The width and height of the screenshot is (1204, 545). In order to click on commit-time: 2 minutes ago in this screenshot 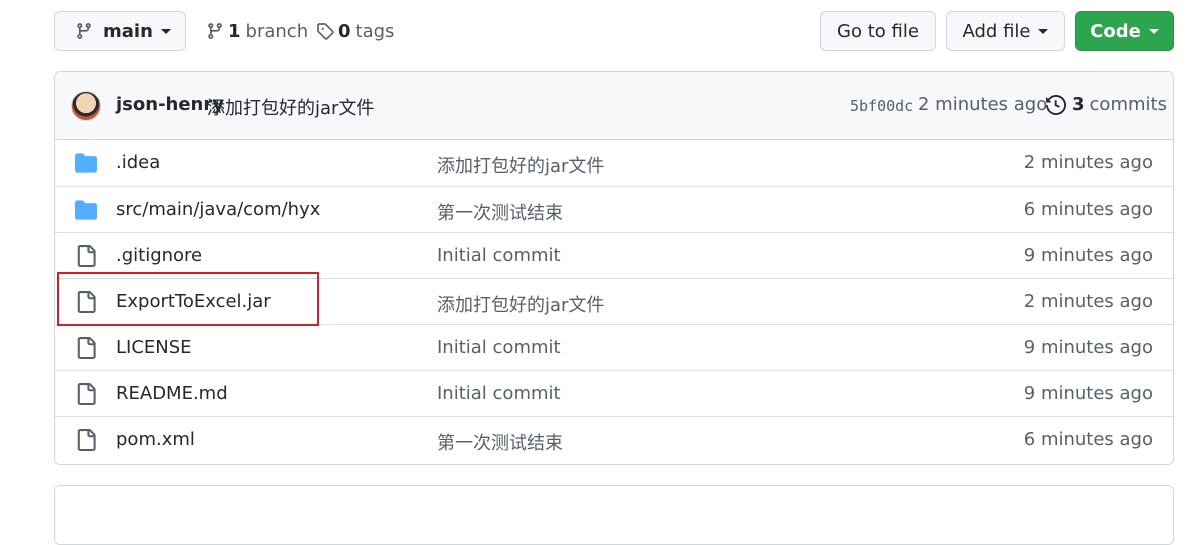, I will do `click(983, 104)`.